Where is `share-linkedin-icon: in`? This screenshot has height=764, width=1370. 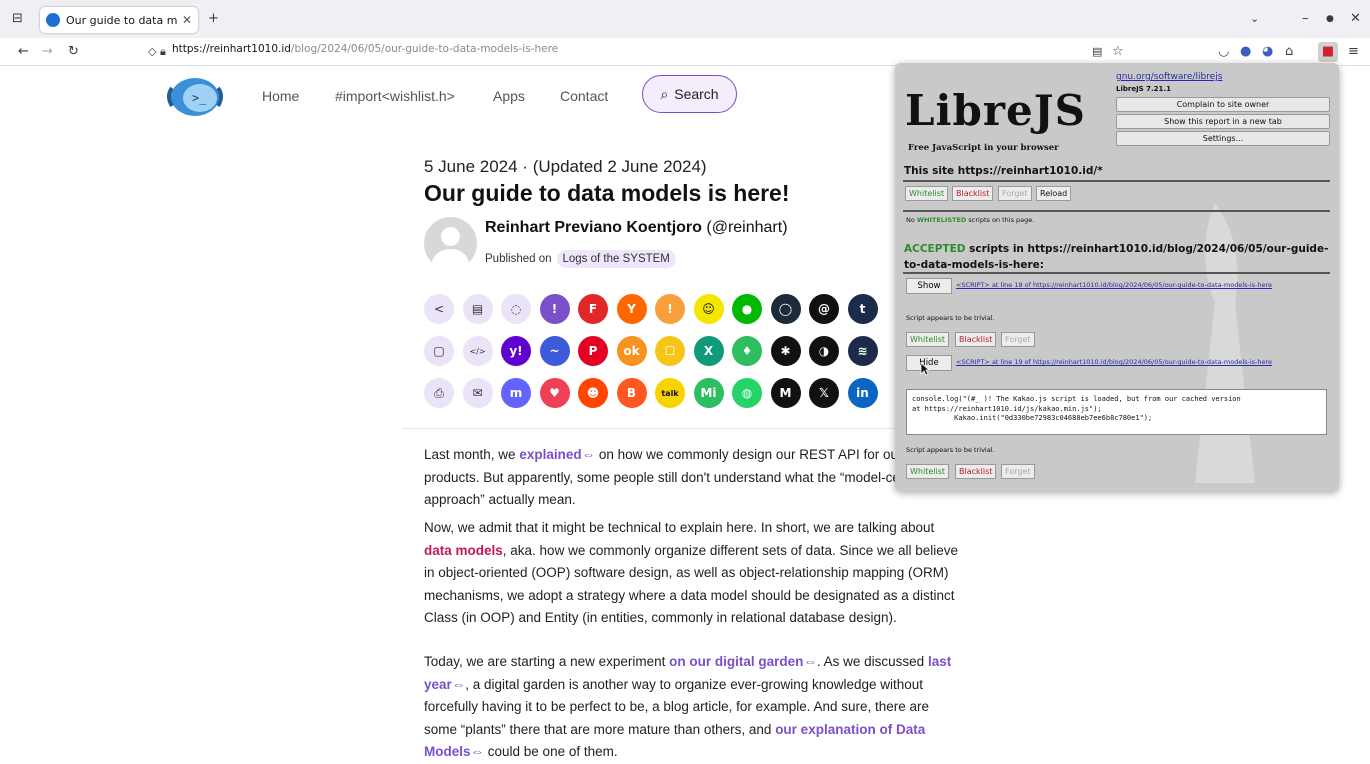 share-linkedin-icon: in is located at coordinates (862, 393).